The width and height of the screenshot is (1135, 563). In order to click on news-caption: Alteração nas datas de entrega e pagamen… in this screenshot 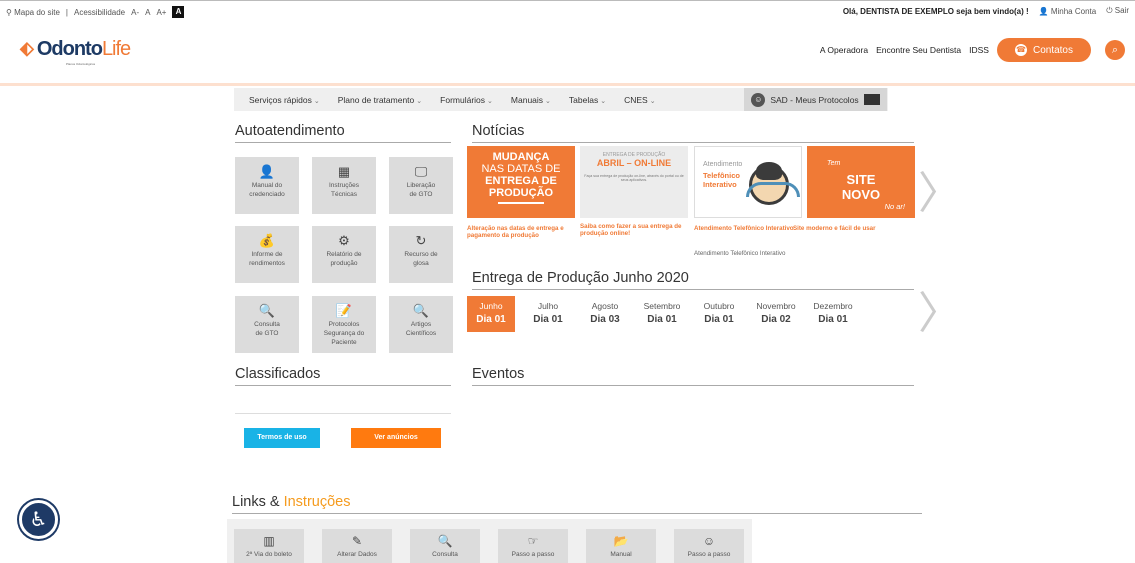, I will do `click(523, 232)`.